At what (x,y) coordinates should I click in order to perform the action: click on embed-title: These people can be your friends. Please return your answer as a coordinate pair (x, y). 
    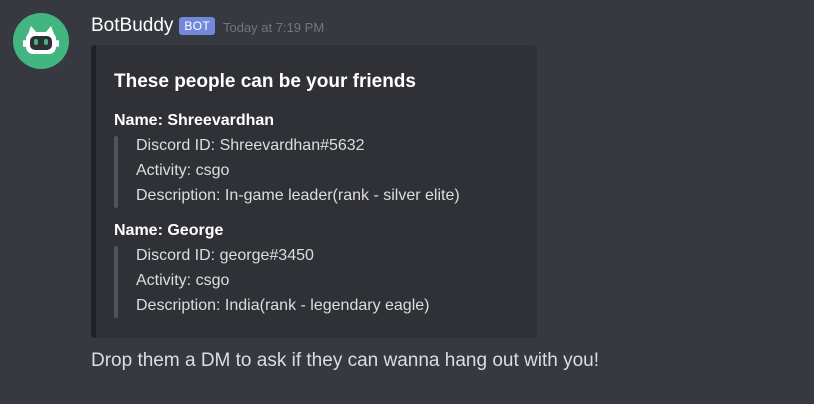
    Looking at the image, I should click on (265, 81).